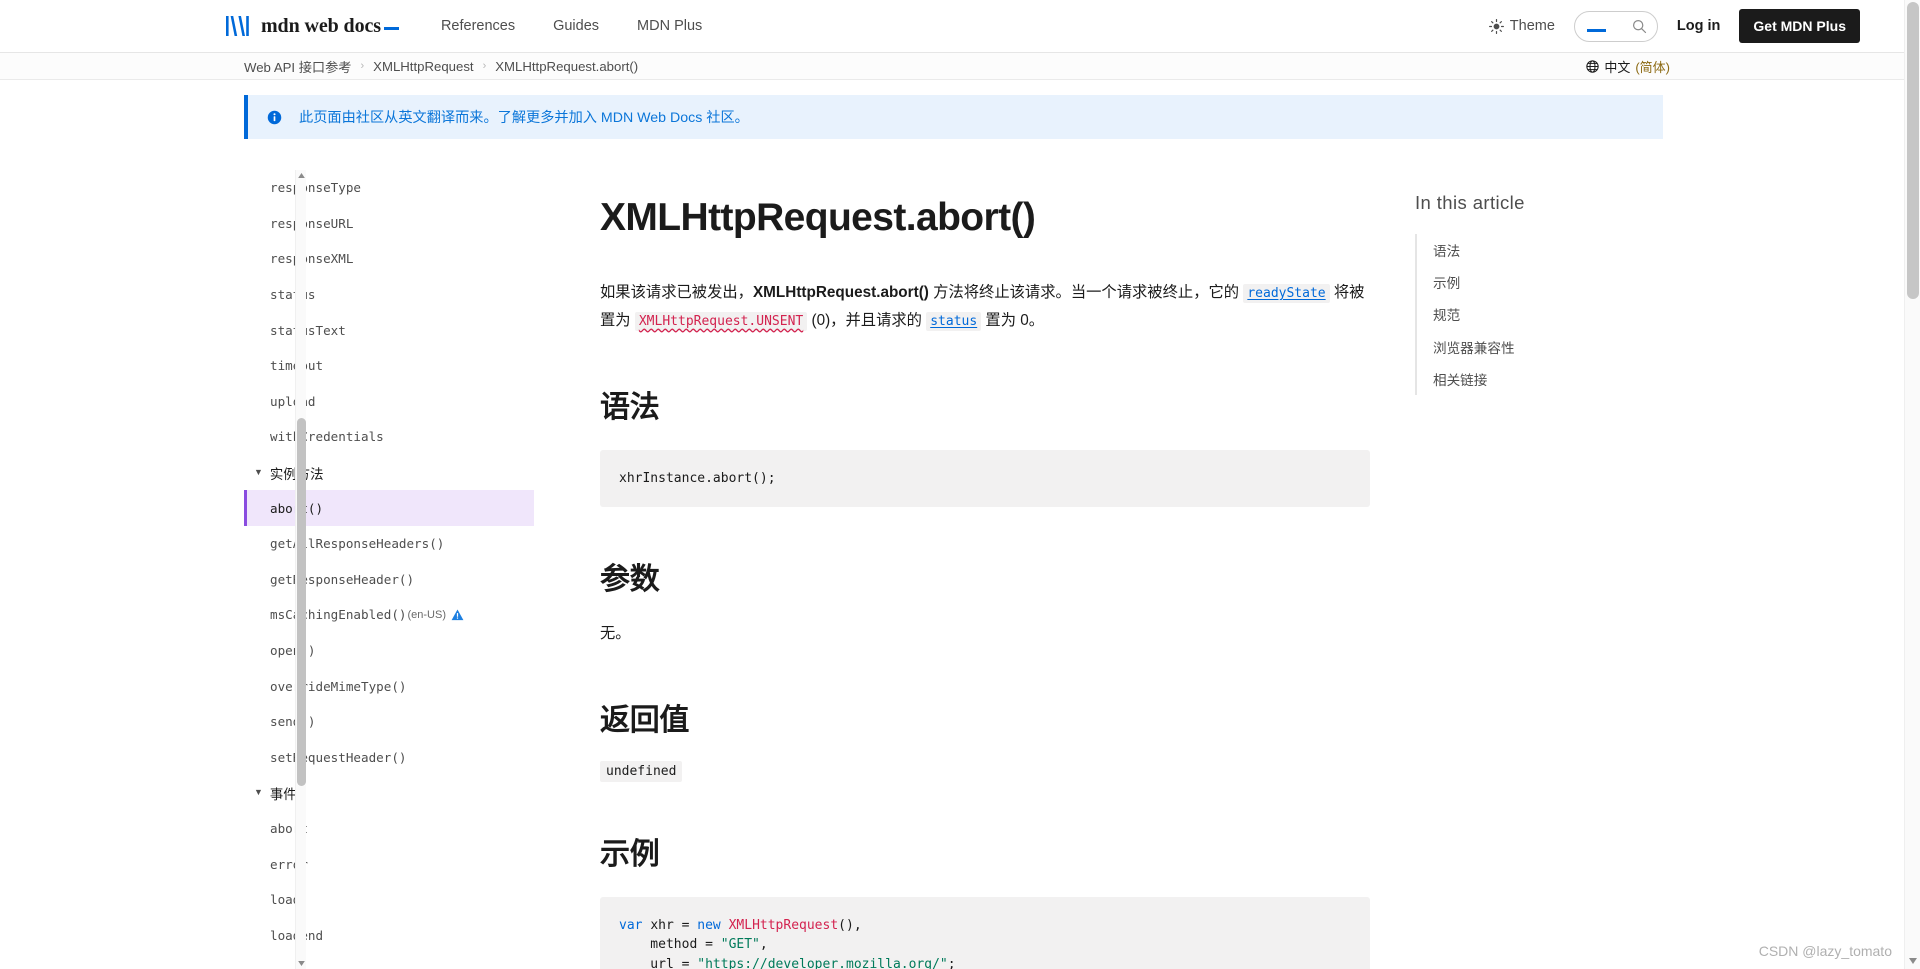 Image resolution: width=1920 pixels, height=969 pixels. What do you see at coordinates (1596, 30) in the screenshot?
I see `search-input` at bounding box center [1596, 30].